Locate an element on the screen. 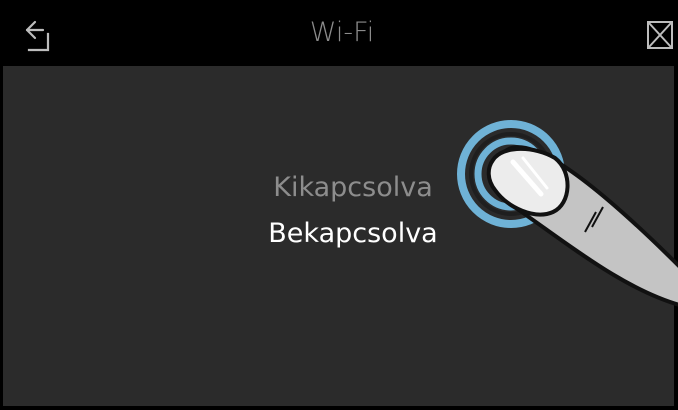  page-title: Wi-Fi is located at coordinates (342, 32).